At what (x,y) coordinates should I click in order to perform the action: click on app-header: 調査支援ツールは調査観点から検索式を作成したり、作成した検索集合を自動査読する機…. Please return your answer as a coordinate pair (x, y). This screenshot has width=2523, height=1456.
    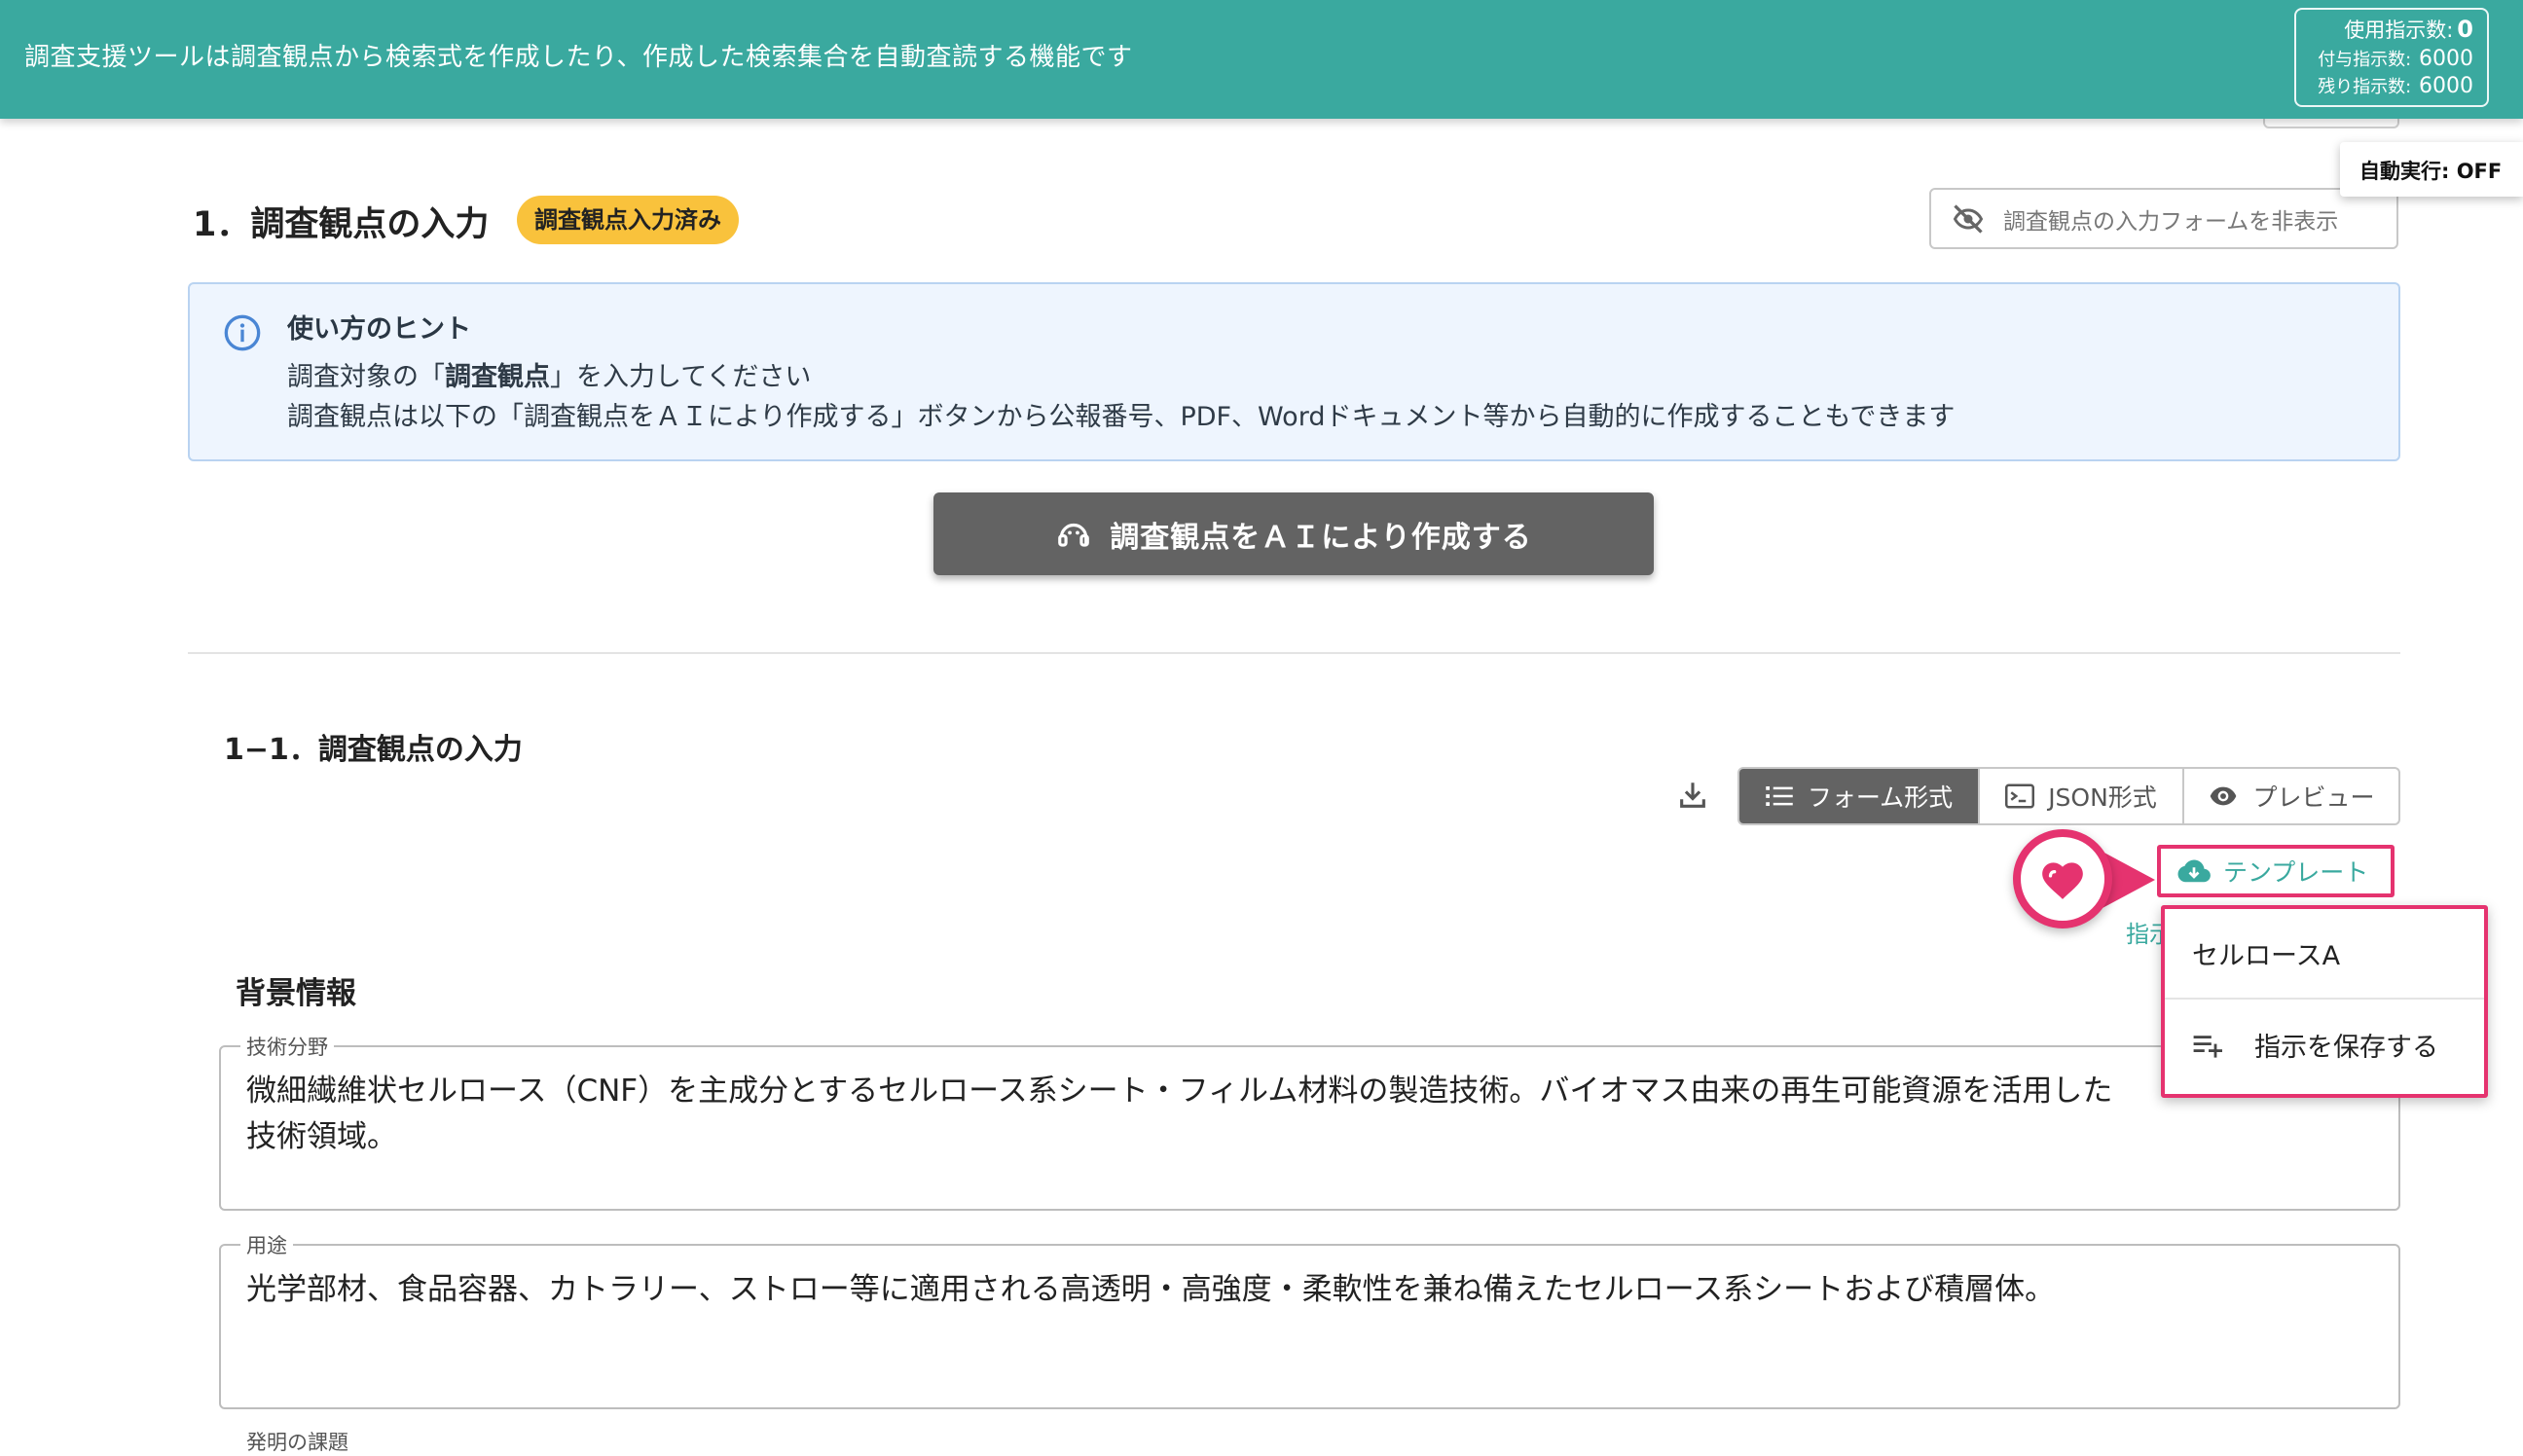
    Looking at the image, I should click on (1261, 59).